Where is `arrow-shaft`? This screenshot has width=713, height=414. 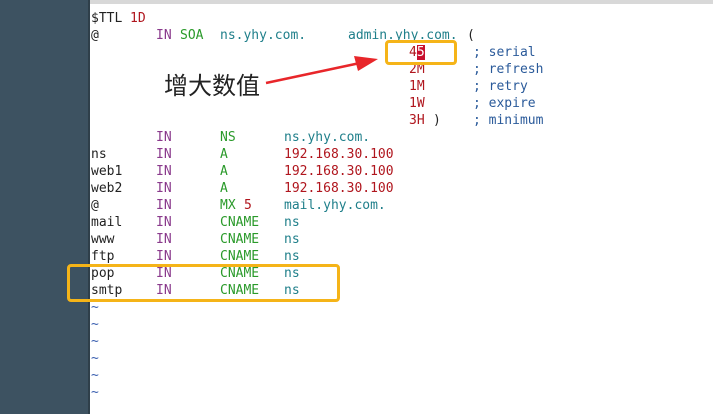
arrow-shaft is located at coordinates (313, 73).